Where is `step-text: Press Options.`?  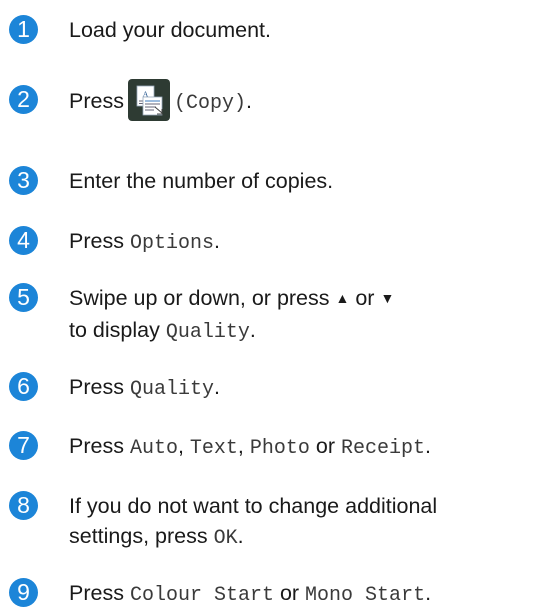
step-text: Press Options. is located at coordinates (305, 242).